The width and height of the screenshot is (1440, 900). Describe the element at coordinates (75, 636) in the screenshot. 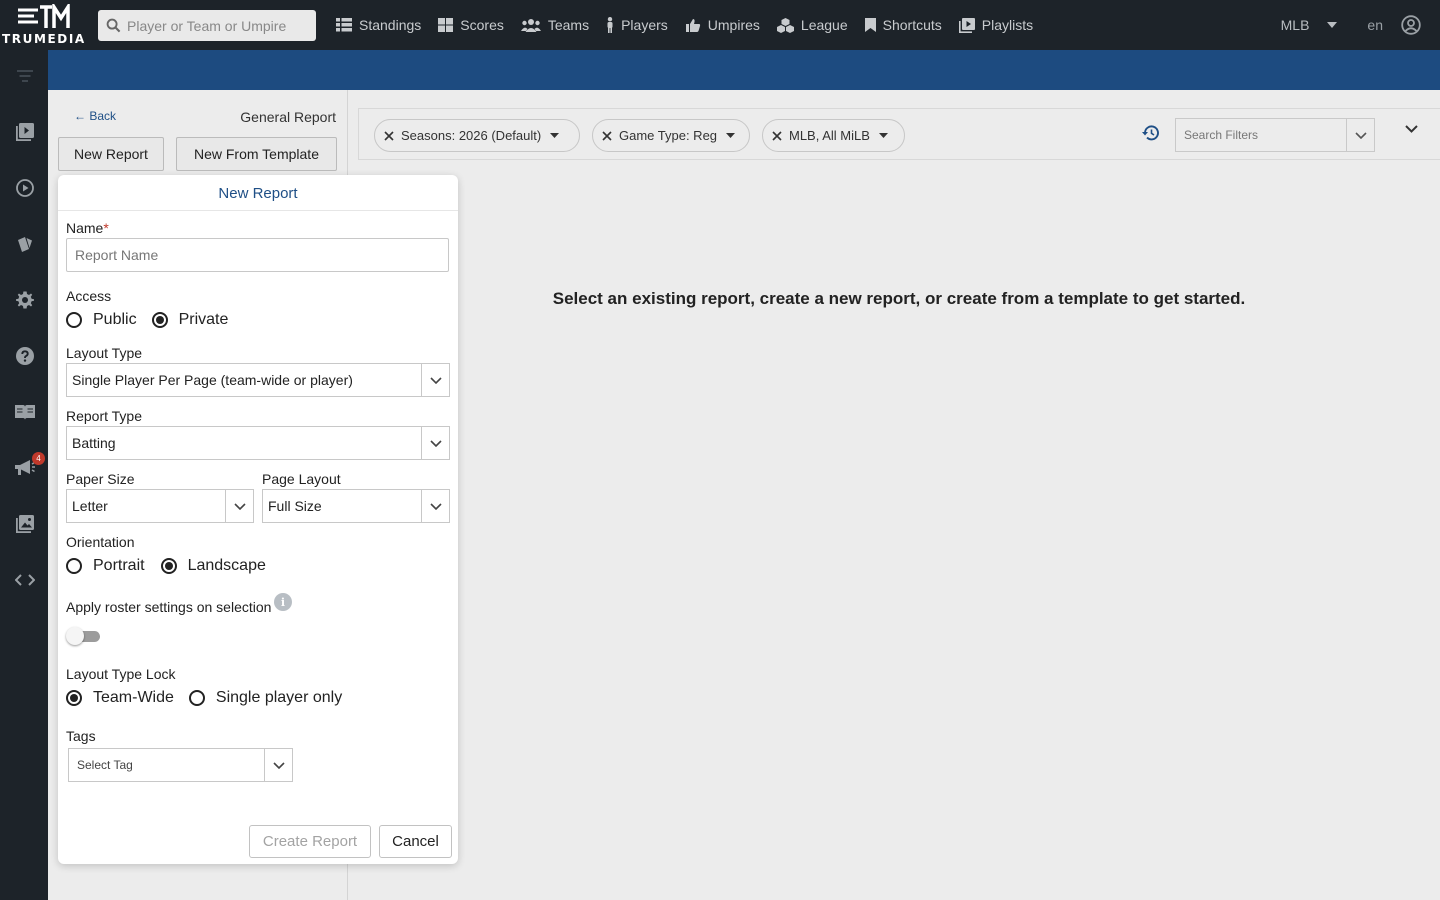

I see `toggle-knob` at that location.